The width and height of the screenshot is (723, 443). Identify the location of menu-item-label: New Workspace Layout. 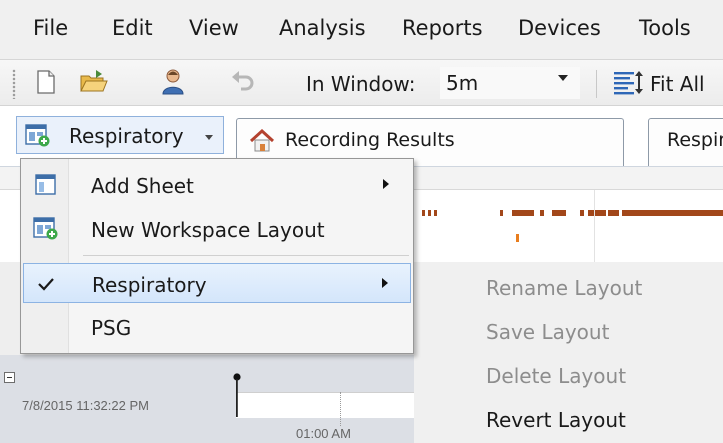
(208, 230).